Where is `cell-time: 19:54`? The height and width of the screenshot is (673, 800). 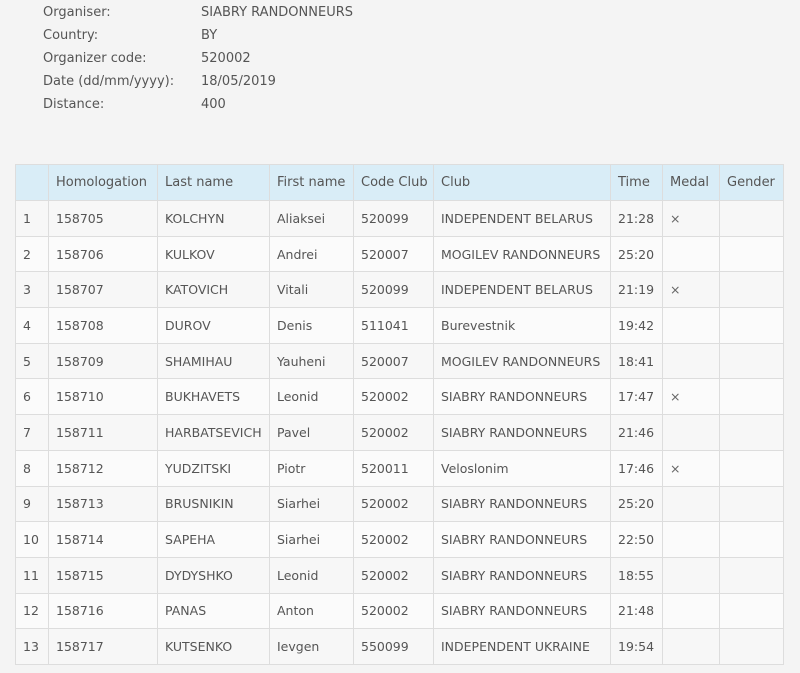
cell-time: 19:54 is located at coordinates (636, 646).